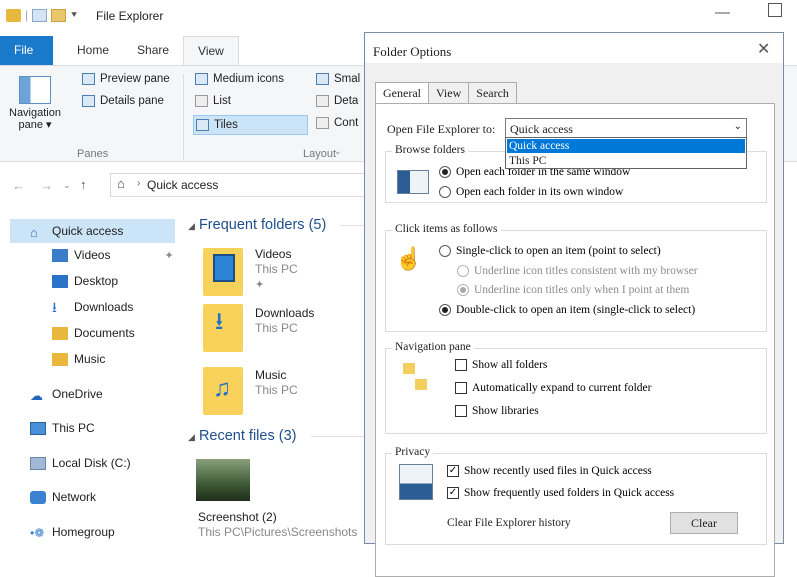  What do you see at coordinates (278, 532) in the screenshot?
I see `file-location: This PC\Pictures\Screenshots` at bounding box center [278, 532].